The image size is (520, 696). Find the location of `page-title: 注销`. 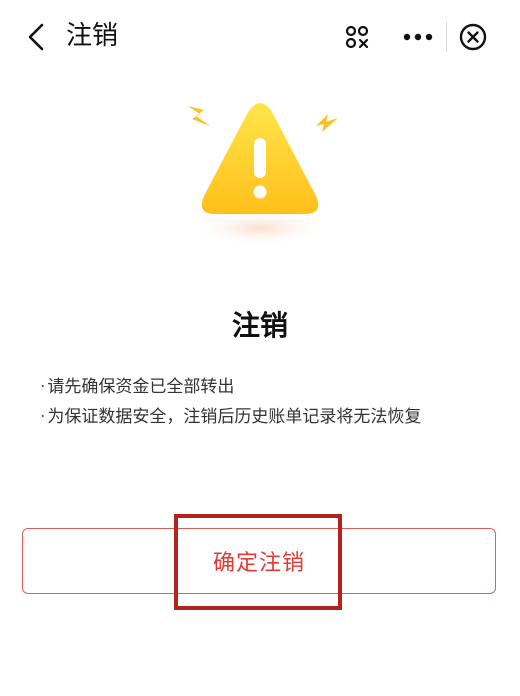

page-title: 注销 is located at coordinates (259, 325).